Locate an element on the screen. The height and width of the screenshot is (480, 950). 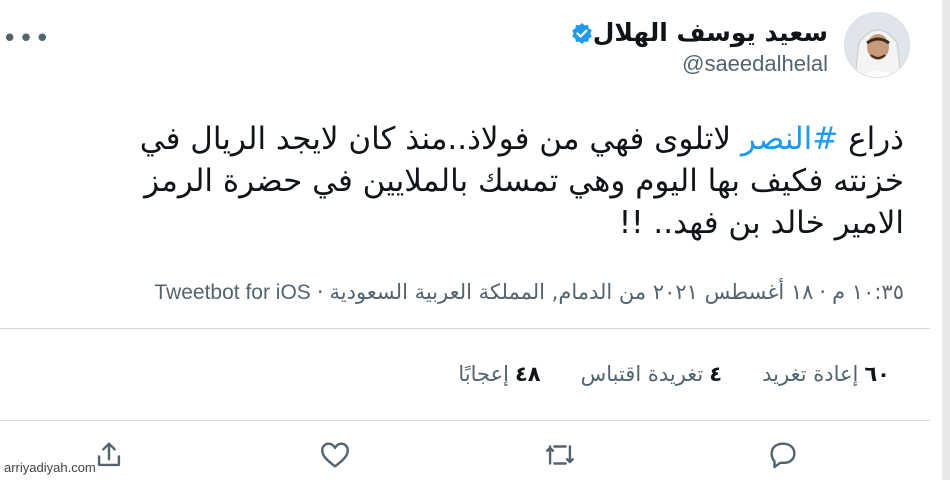
tweet-time: ١٠:٣٥ م is located at coordinates (868, 292).